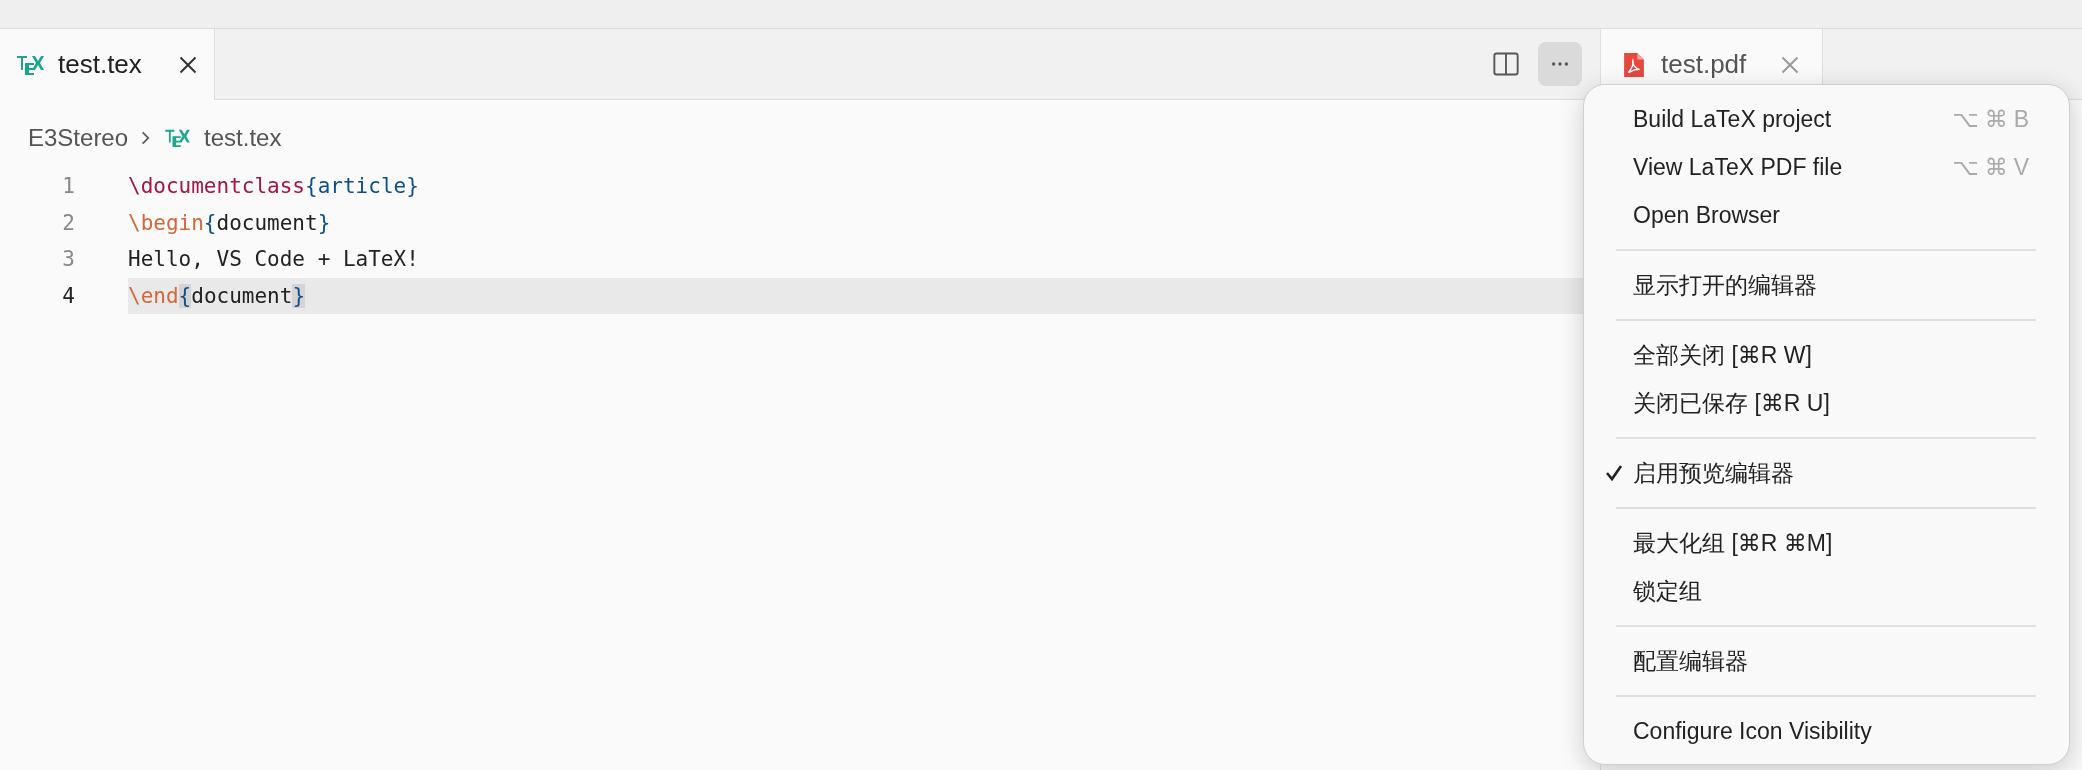 Image resolution: width=2082 pixels, height=770 pixels. I want to click on menu-item: View LaTeX PDF file ⌥⌘V, so click(1826, 167).